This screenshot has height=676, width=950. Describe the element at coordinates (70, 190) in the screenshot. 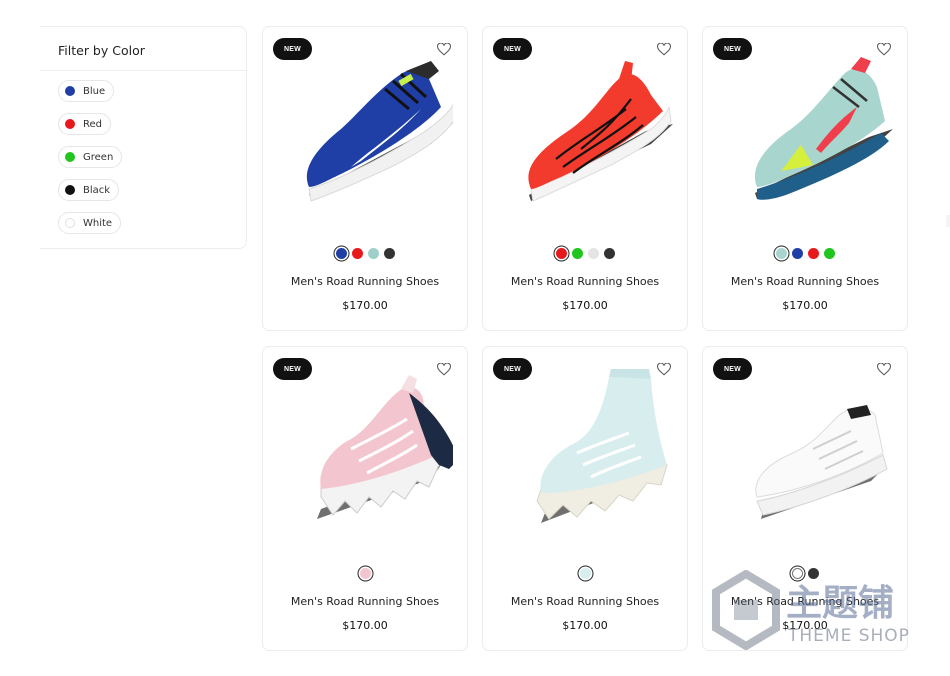

I see `black-dot-icon` at that location.